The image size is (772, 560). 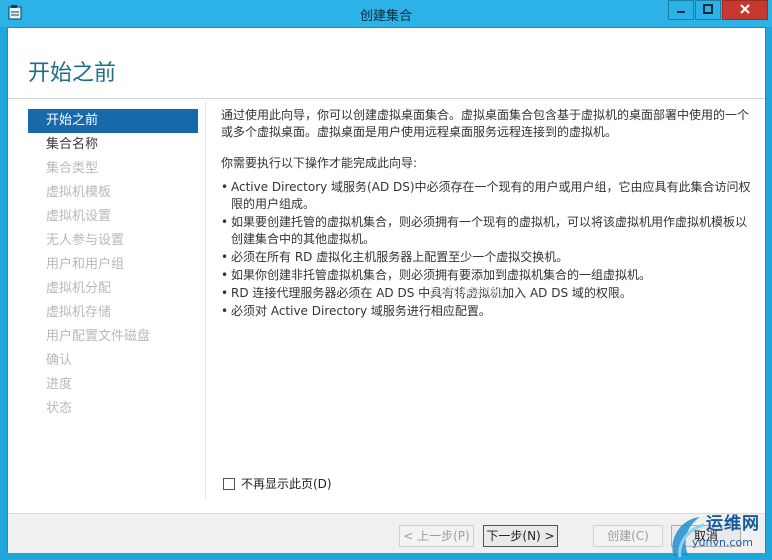 What do you see at coordinates (466, 291) in the screenshot?
I see `watermark: zeduoyong` at bounding box center [466, 291].